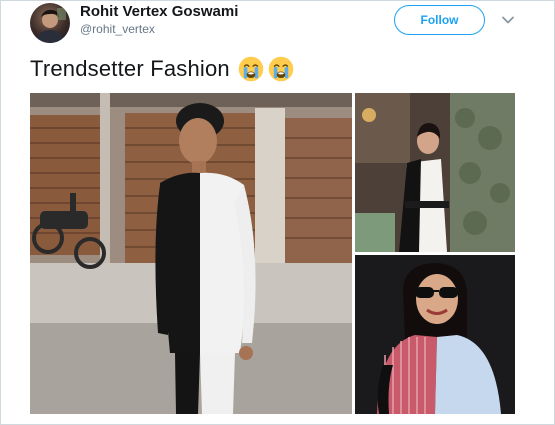  I want to click on tweet-text-row: Trendsetter Fashion, so click(162, 69).